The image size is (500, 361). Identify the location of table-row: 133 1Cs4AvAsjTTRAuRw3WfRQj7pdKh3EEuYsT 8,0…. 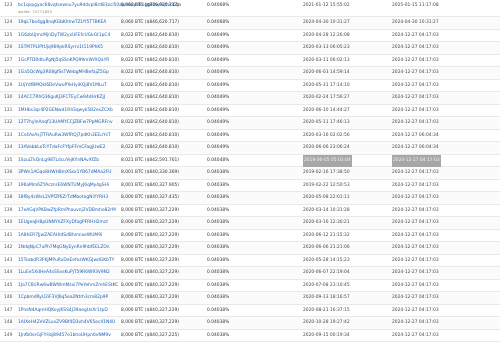
(250, 136).